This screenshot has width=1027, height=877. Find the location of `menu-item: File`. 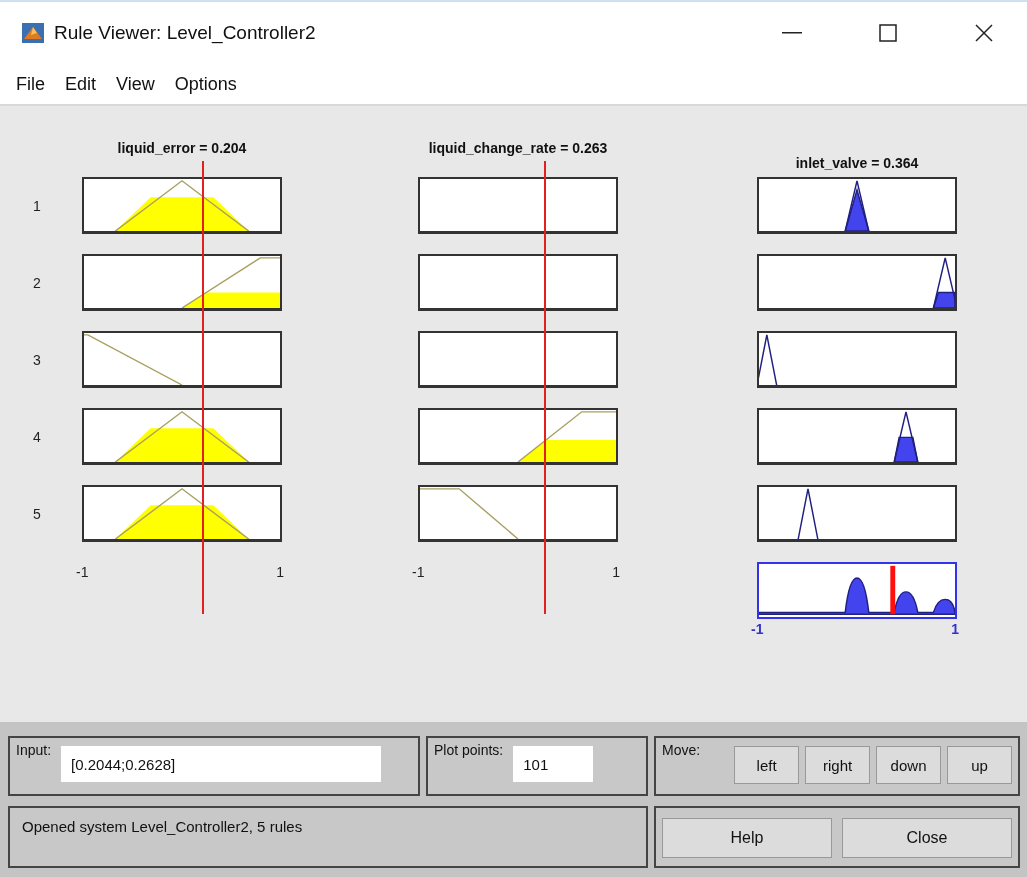

menu-item: File is located at coordinates (30, 84).